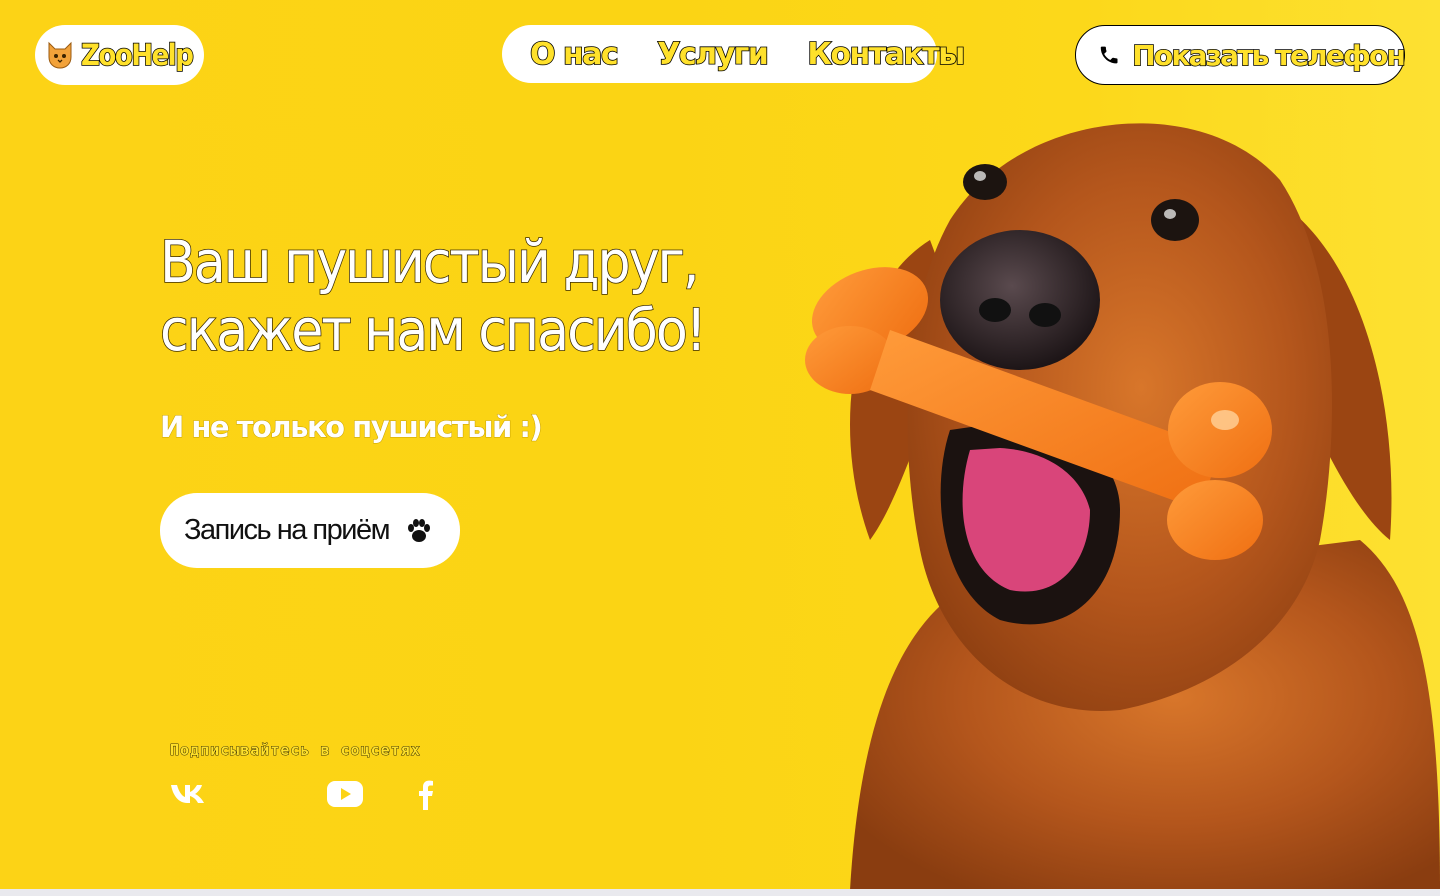 This screenshot has width=1440, height=896. I want to click on phone-icon, so click(1109, 55).